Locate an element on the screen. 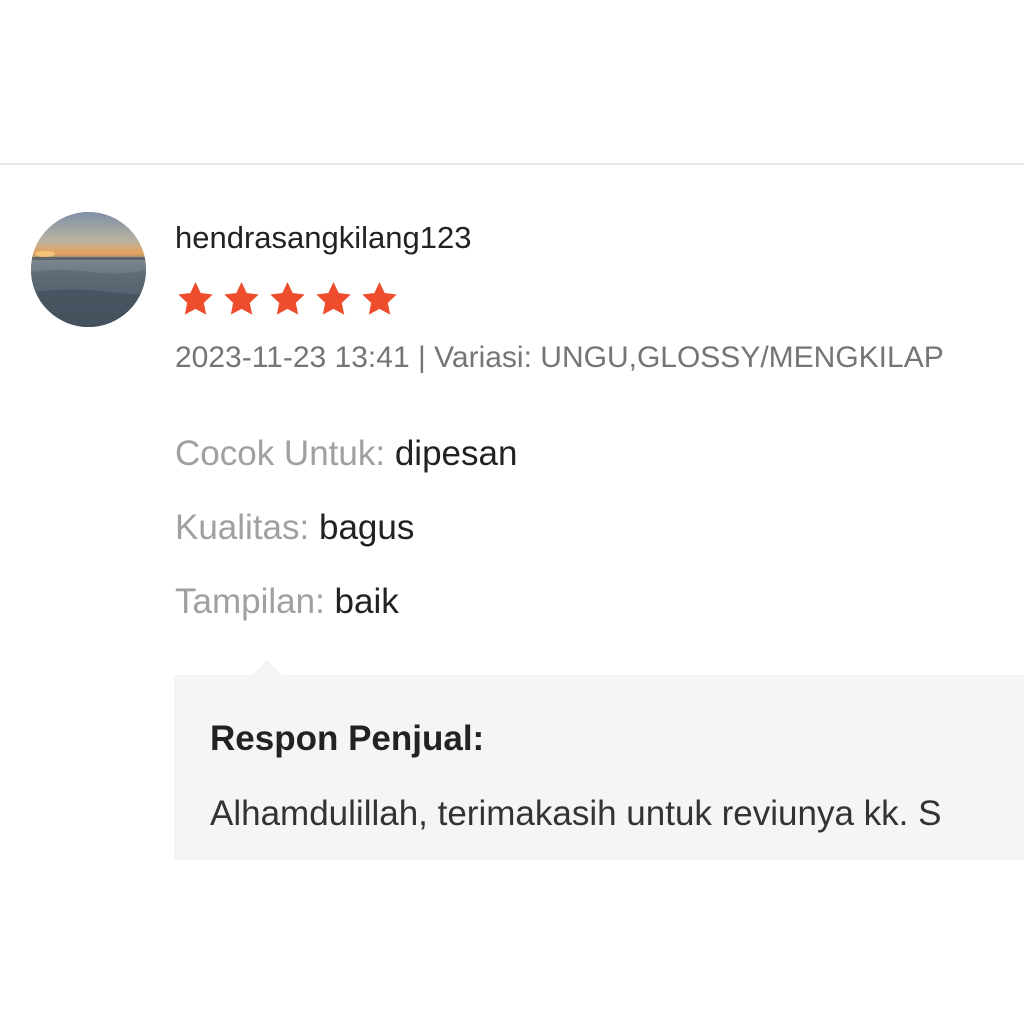  reviewer-username: hendrasangkilang123 is located at coordinates (323, 238).